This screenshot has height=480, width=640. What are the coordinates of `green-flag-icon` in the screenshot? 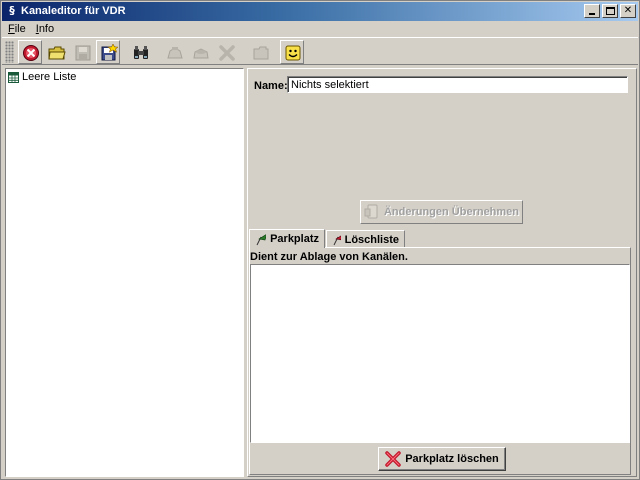 It's located at (261, 239).